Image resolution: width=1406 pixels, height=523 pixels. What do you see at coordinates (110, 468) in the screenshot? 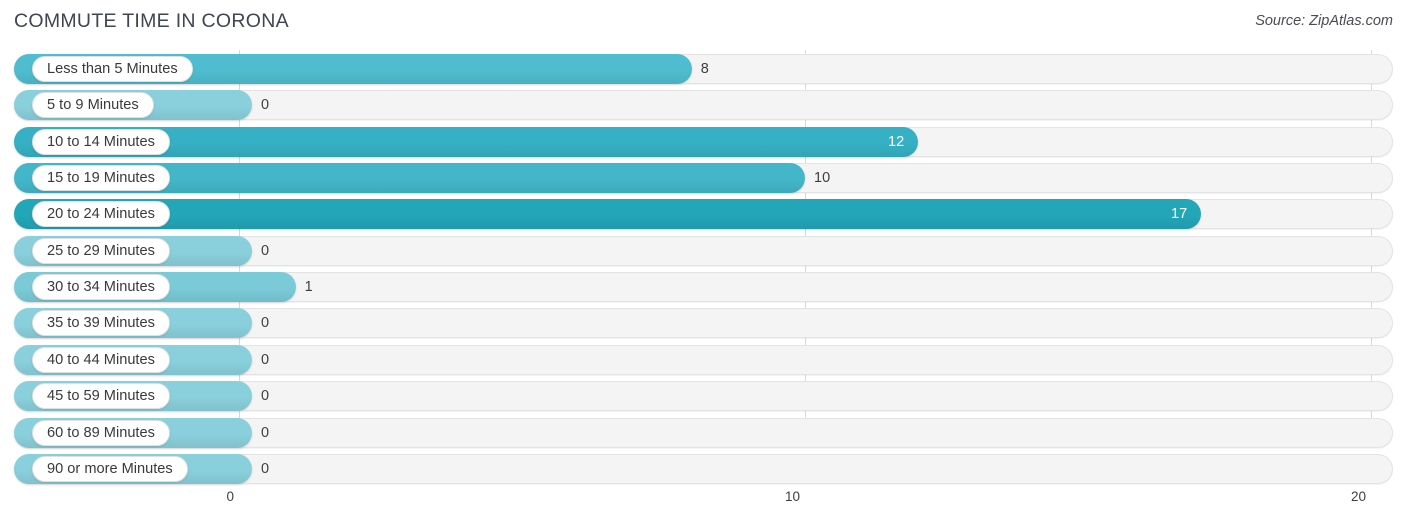
I see `category-label: 90 or more Minutes` at bounding box center [110, 468].